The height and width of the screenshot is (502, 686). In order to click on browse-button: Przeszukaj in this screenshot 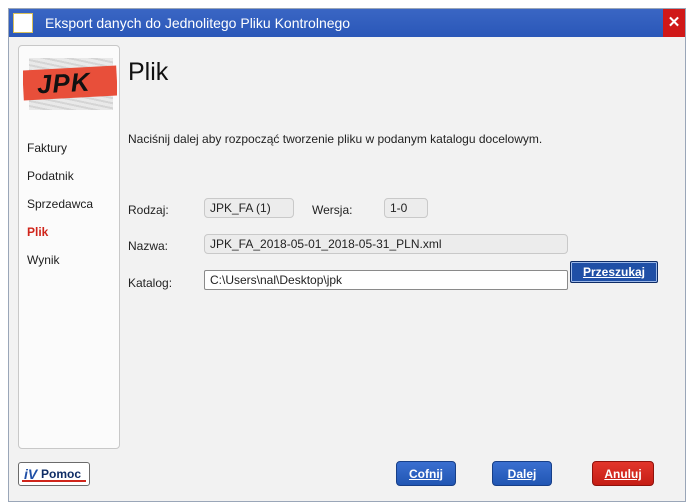, I will do `click(614, 272)`.